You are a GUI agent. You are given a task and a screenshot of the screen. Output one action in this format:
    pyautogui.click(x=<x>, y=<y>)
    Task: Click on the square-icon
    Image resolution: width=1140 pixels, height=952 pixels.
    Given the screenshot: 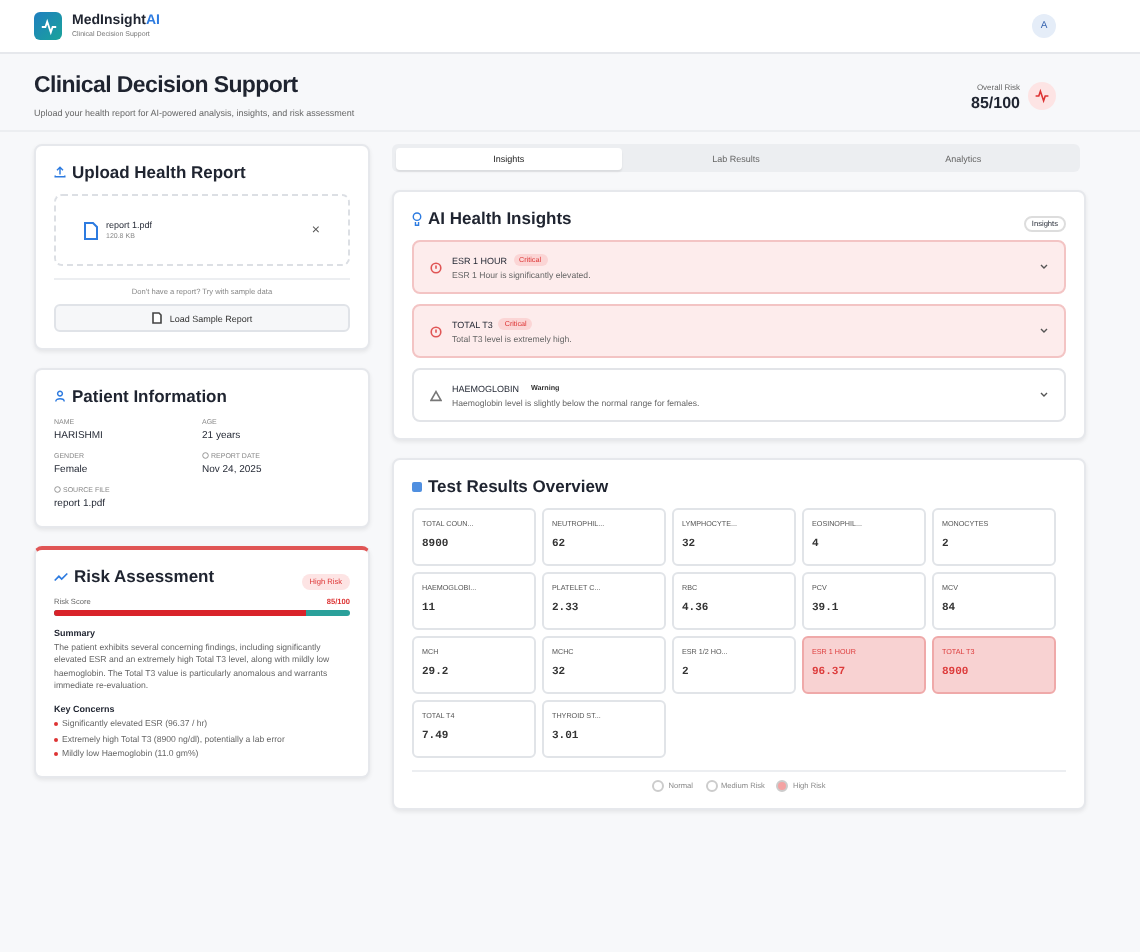 What is the action you would take?
    pyautogui.click(x=417, y=486)
    